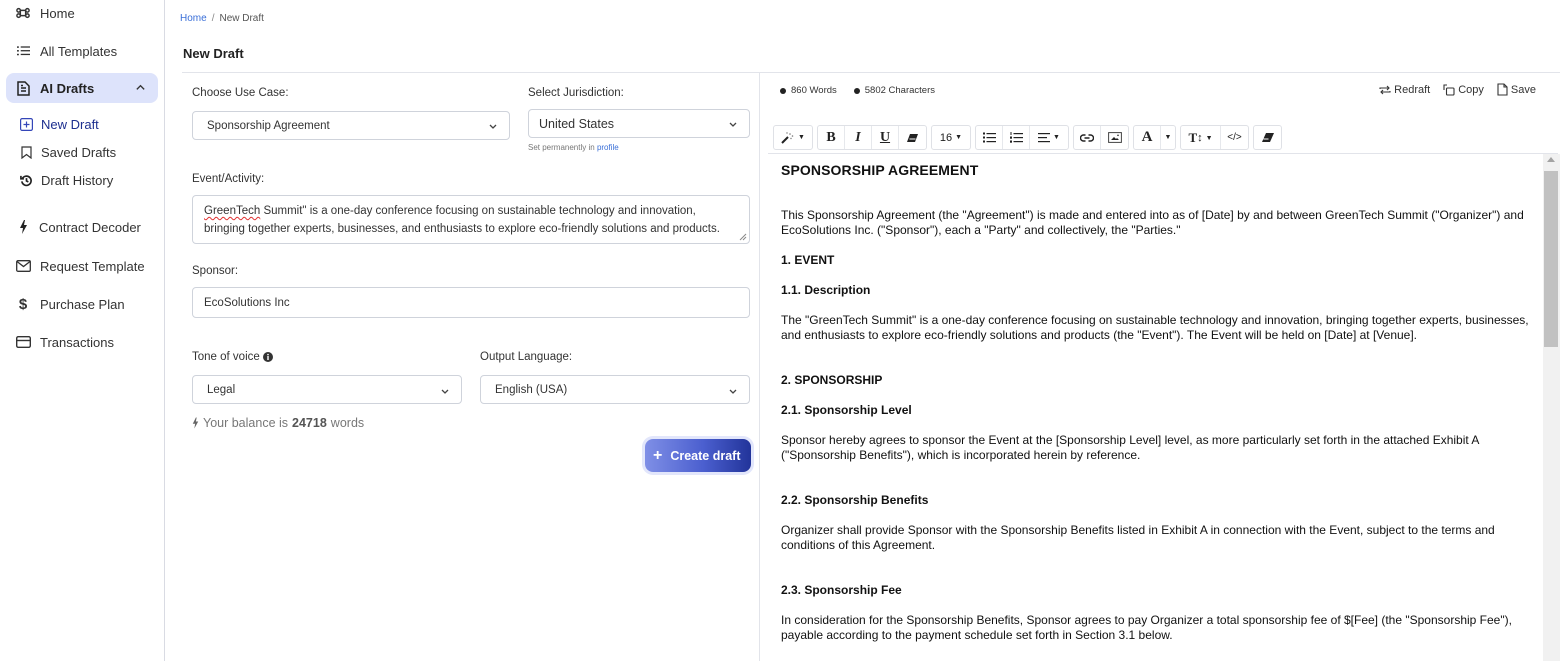  What do you see at coordinates (946, 137) in the screenshot?
I see `font-size-value: 16` at bounding box center [946, 137].